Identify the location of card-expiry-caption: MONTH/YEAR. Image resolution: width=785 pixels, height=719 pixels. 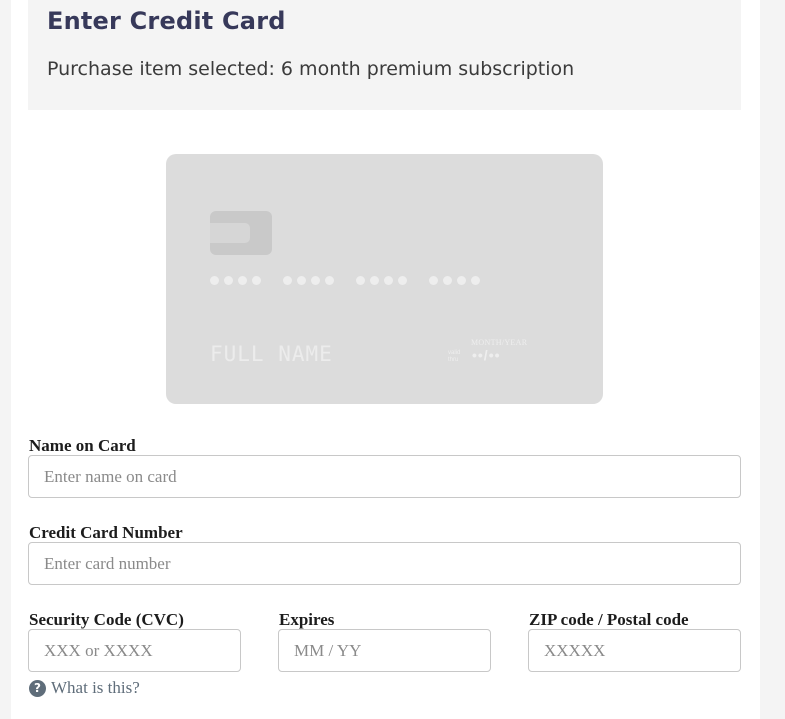
(499, 342).